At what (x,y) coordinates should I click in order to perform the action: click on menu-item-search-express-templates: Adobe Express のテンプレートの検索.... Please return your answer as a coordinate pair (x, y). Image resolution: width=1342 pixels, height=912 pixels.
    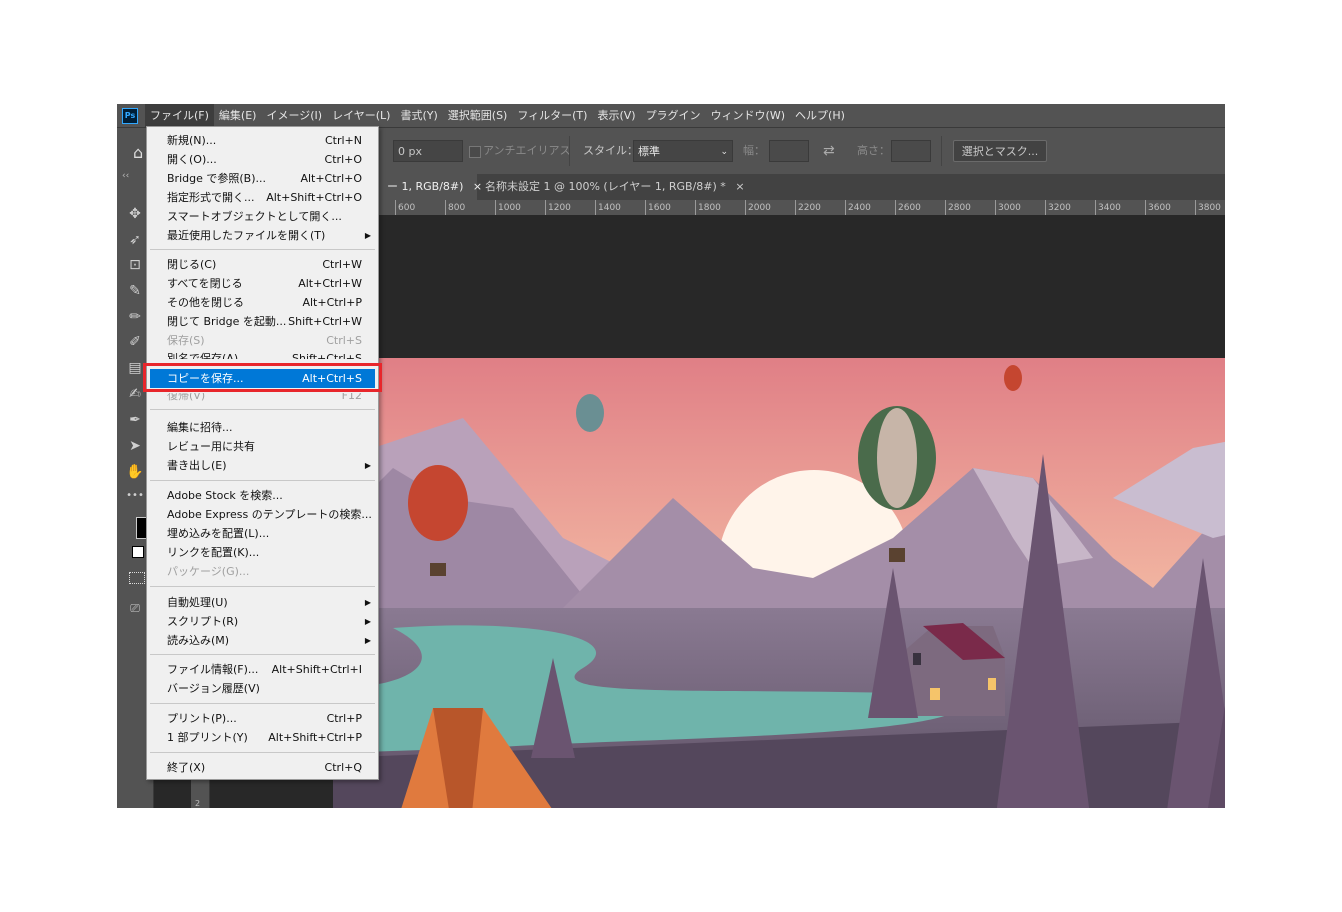
    Looking at the image, I should click on (262, 514).